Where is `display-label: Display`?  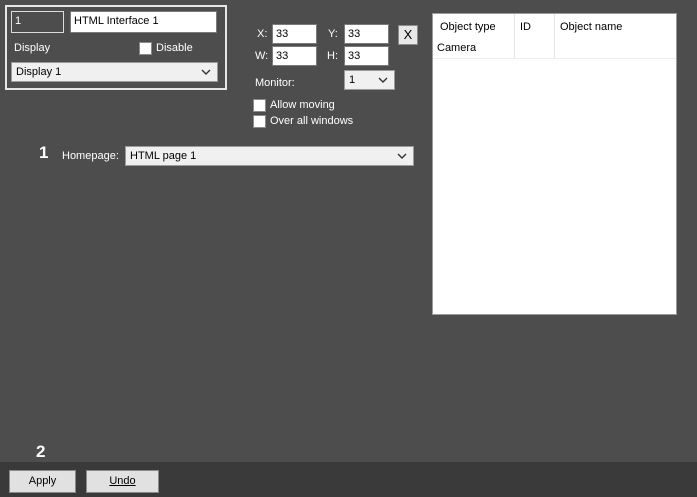
display-label: Display is located at coordinates (32, 48).